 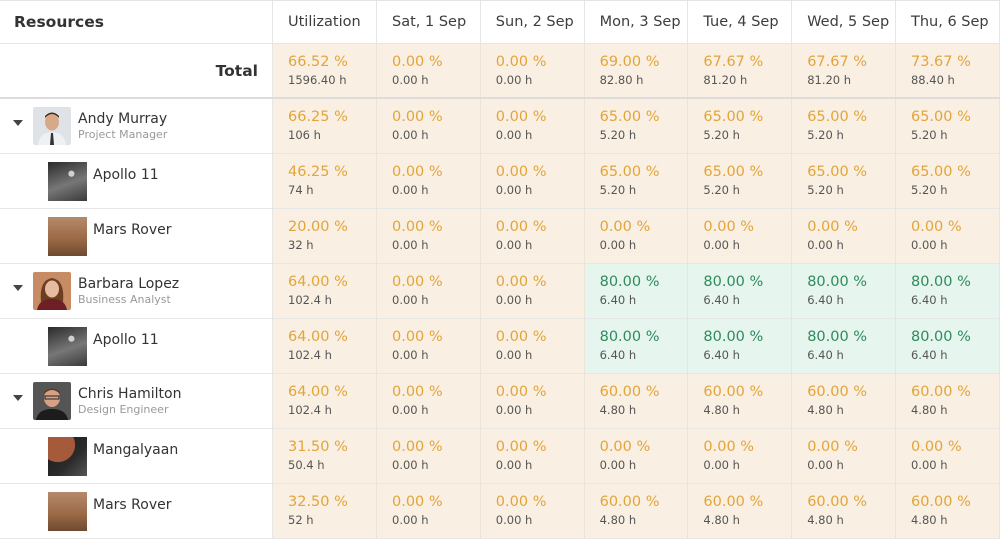 What do you see at coordinates (325, 236) in the screenshot?
I see `utilization-cell: 20.00 % 32 h` at bounding box center [325, 236].